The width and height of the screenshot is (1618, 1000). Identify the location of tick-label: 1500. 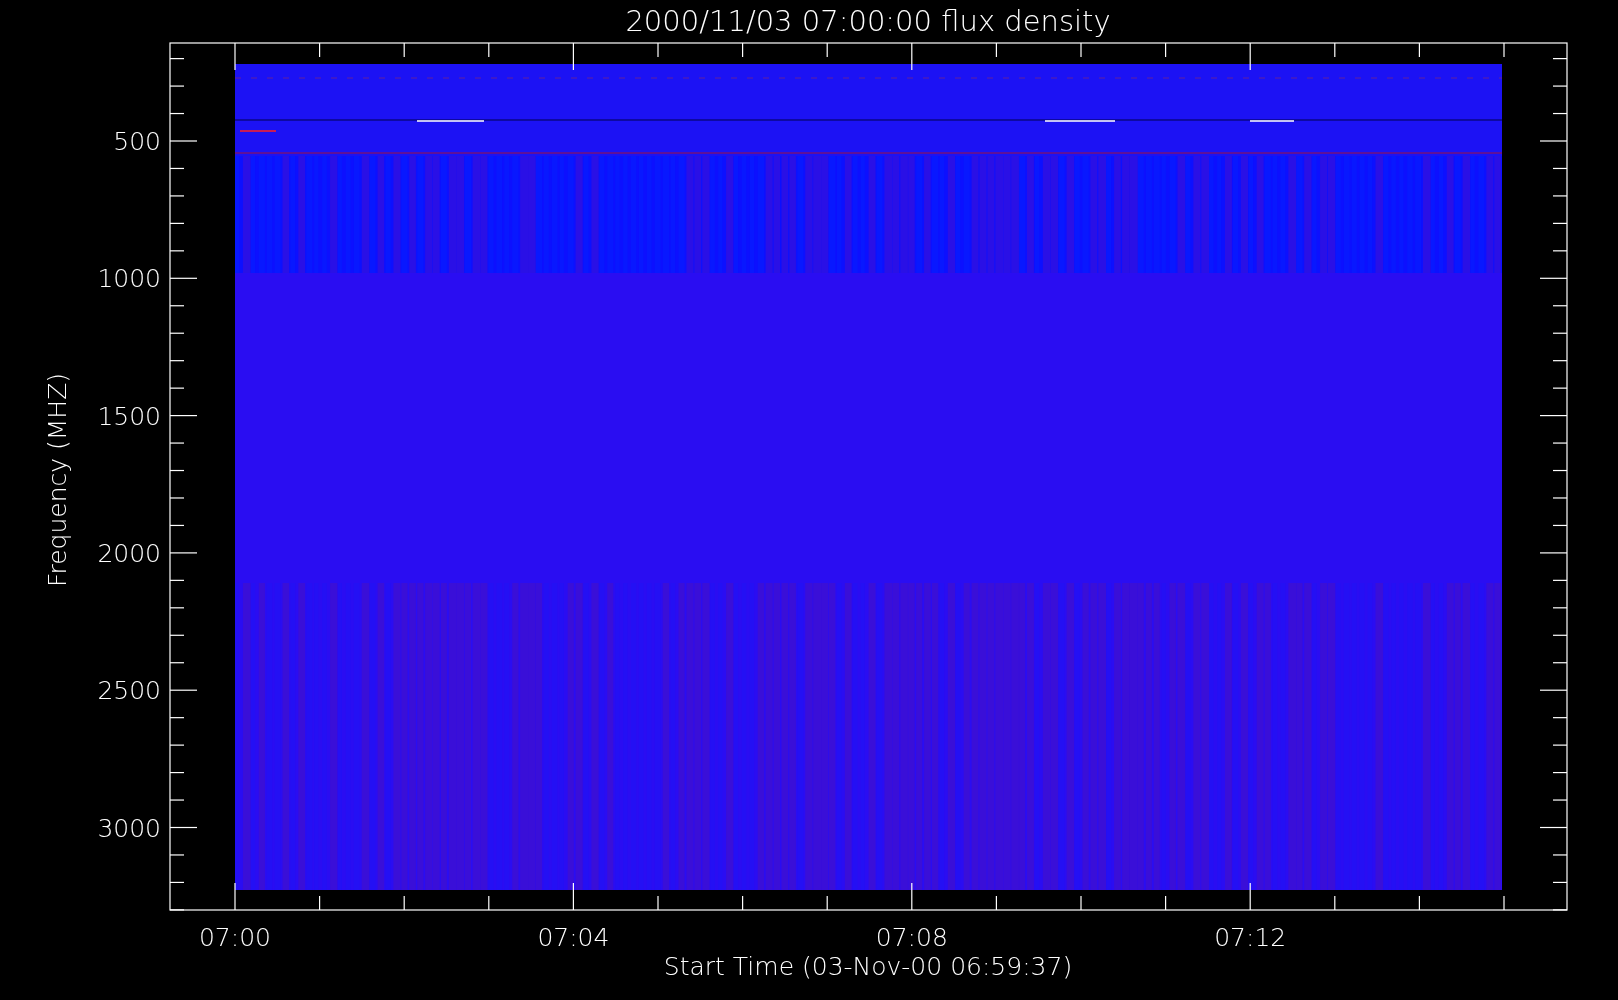
(129, 416).